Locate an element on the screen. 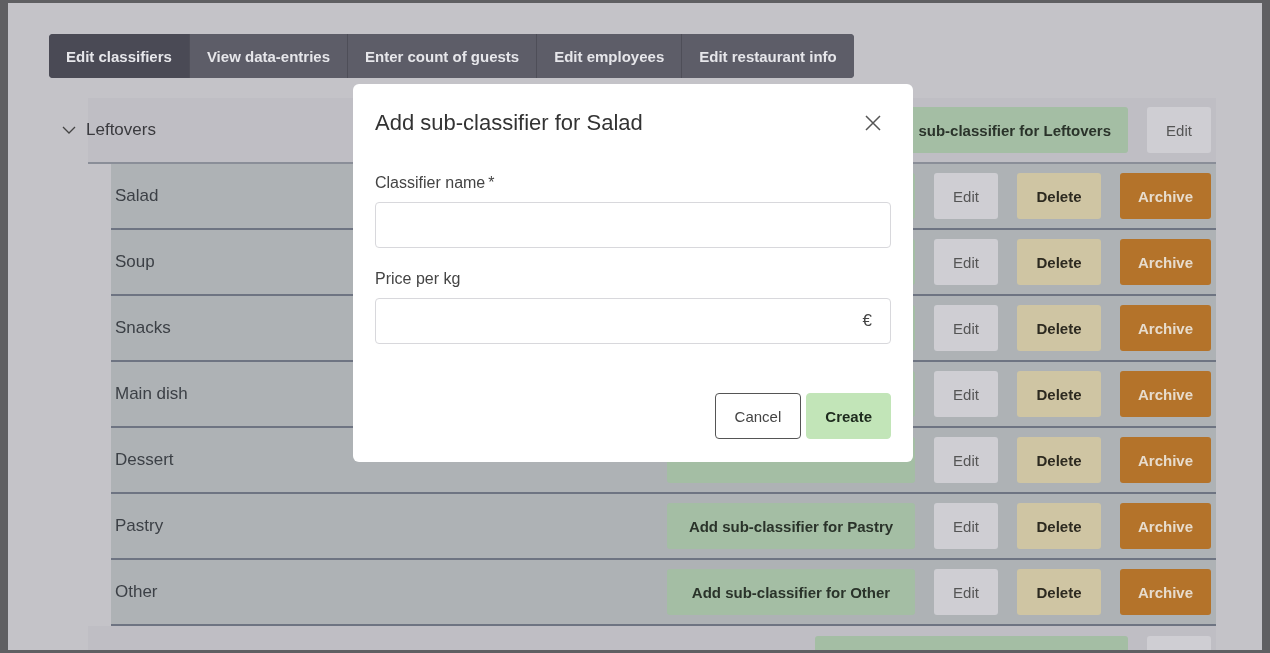 This screenshot has height=653, width=1270. close-icon is located at coordinates (873, 123).